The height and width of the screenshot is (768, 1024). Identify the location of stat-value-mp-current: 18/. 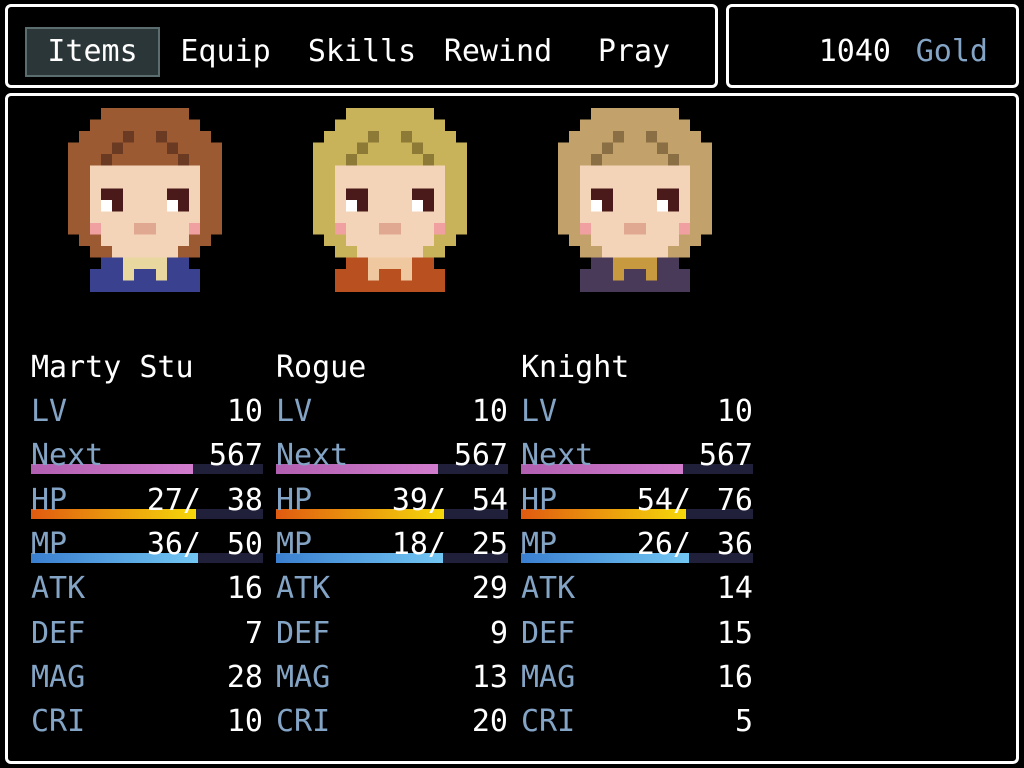
(418, 544).